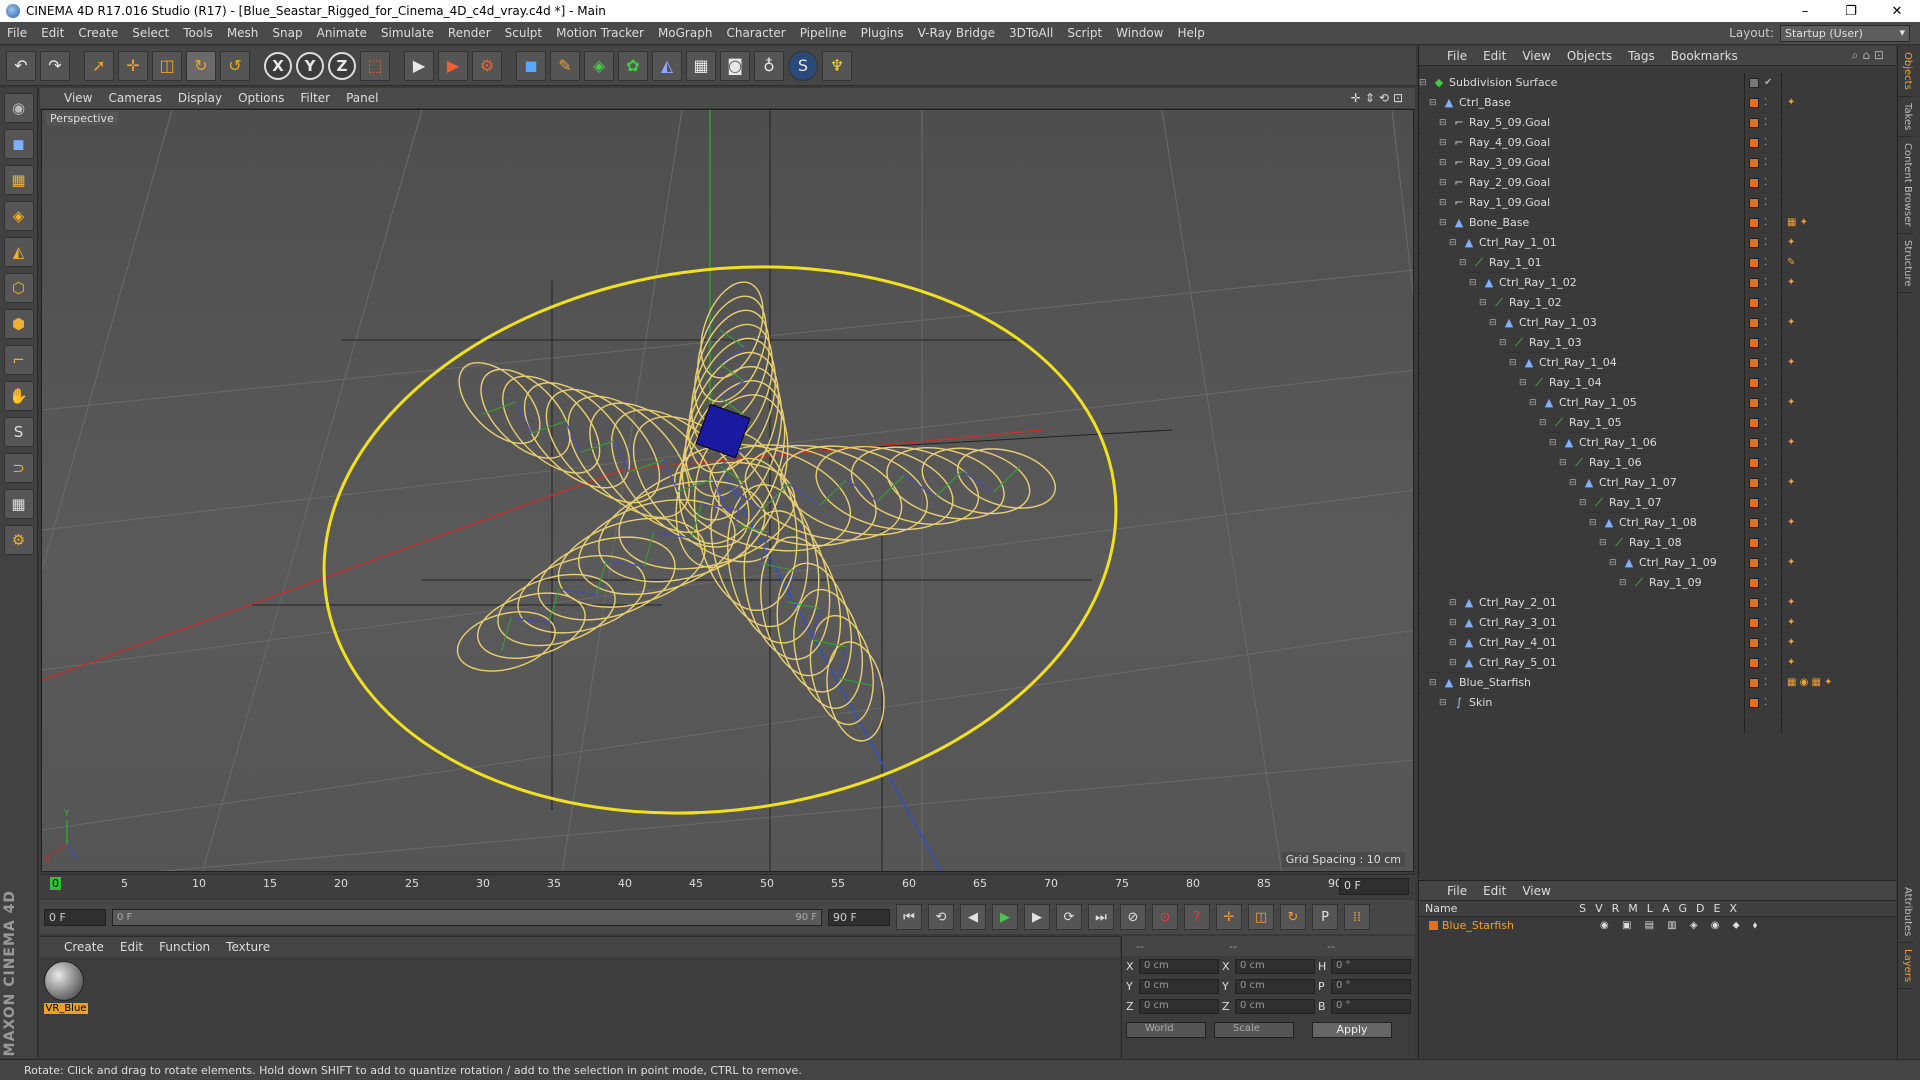 This screenshot has height=1080, width=1920. Describe the element at coordinates (1658, 483) in the screenshot. I see `object-row: ⊟ ▲ Ctrl_Ray_1_07 ⁚ ✦` at that location.